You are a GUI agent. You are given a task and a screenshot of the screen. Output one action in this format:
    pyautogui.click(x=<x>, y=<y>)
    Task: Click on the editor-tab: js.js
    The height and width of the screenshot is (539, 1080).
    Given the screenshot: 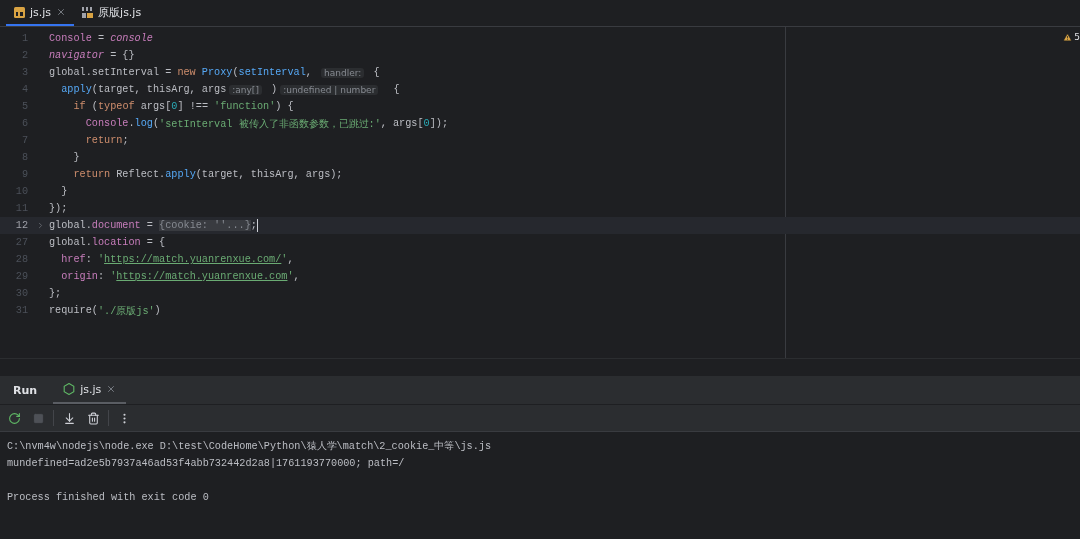 What is the action you would take?
    pyautogui.click(x=40, y=13)
    